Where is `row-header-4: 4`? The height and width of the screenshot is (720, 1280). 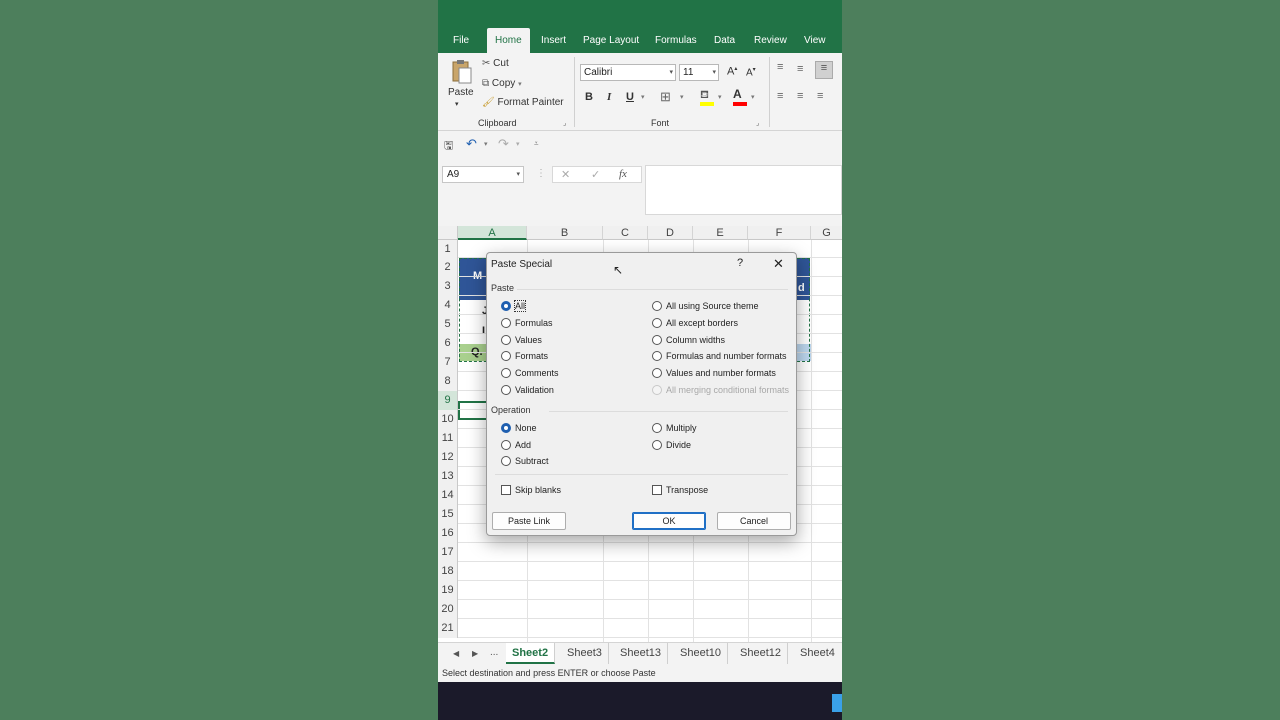
row-header-4: 4 is located at coordinates (448, 305).